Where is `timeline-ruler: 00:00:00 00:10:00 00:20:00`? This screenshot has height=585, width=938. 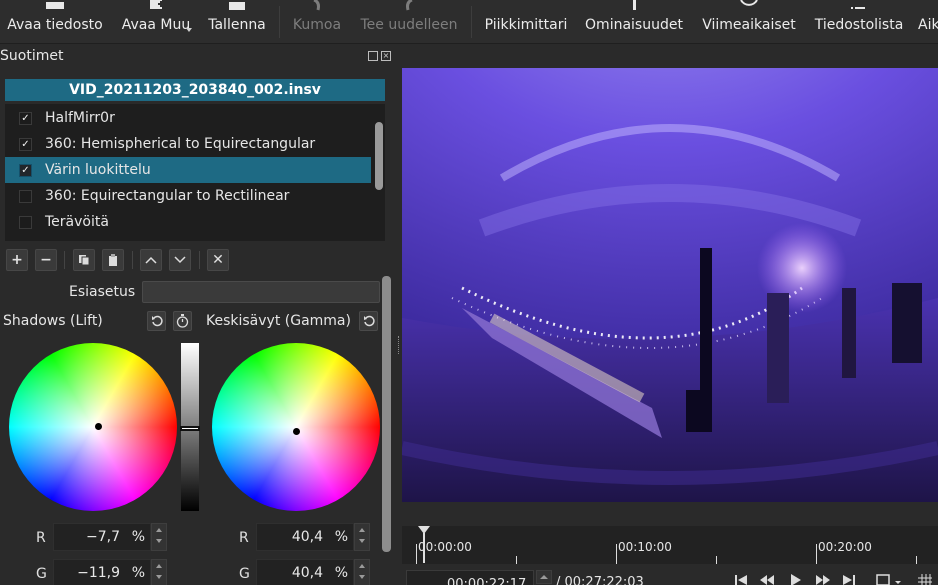
timeline-ruler: 00:00:00 00:10:00 00:20:00 is located at coordinates (670, 545).